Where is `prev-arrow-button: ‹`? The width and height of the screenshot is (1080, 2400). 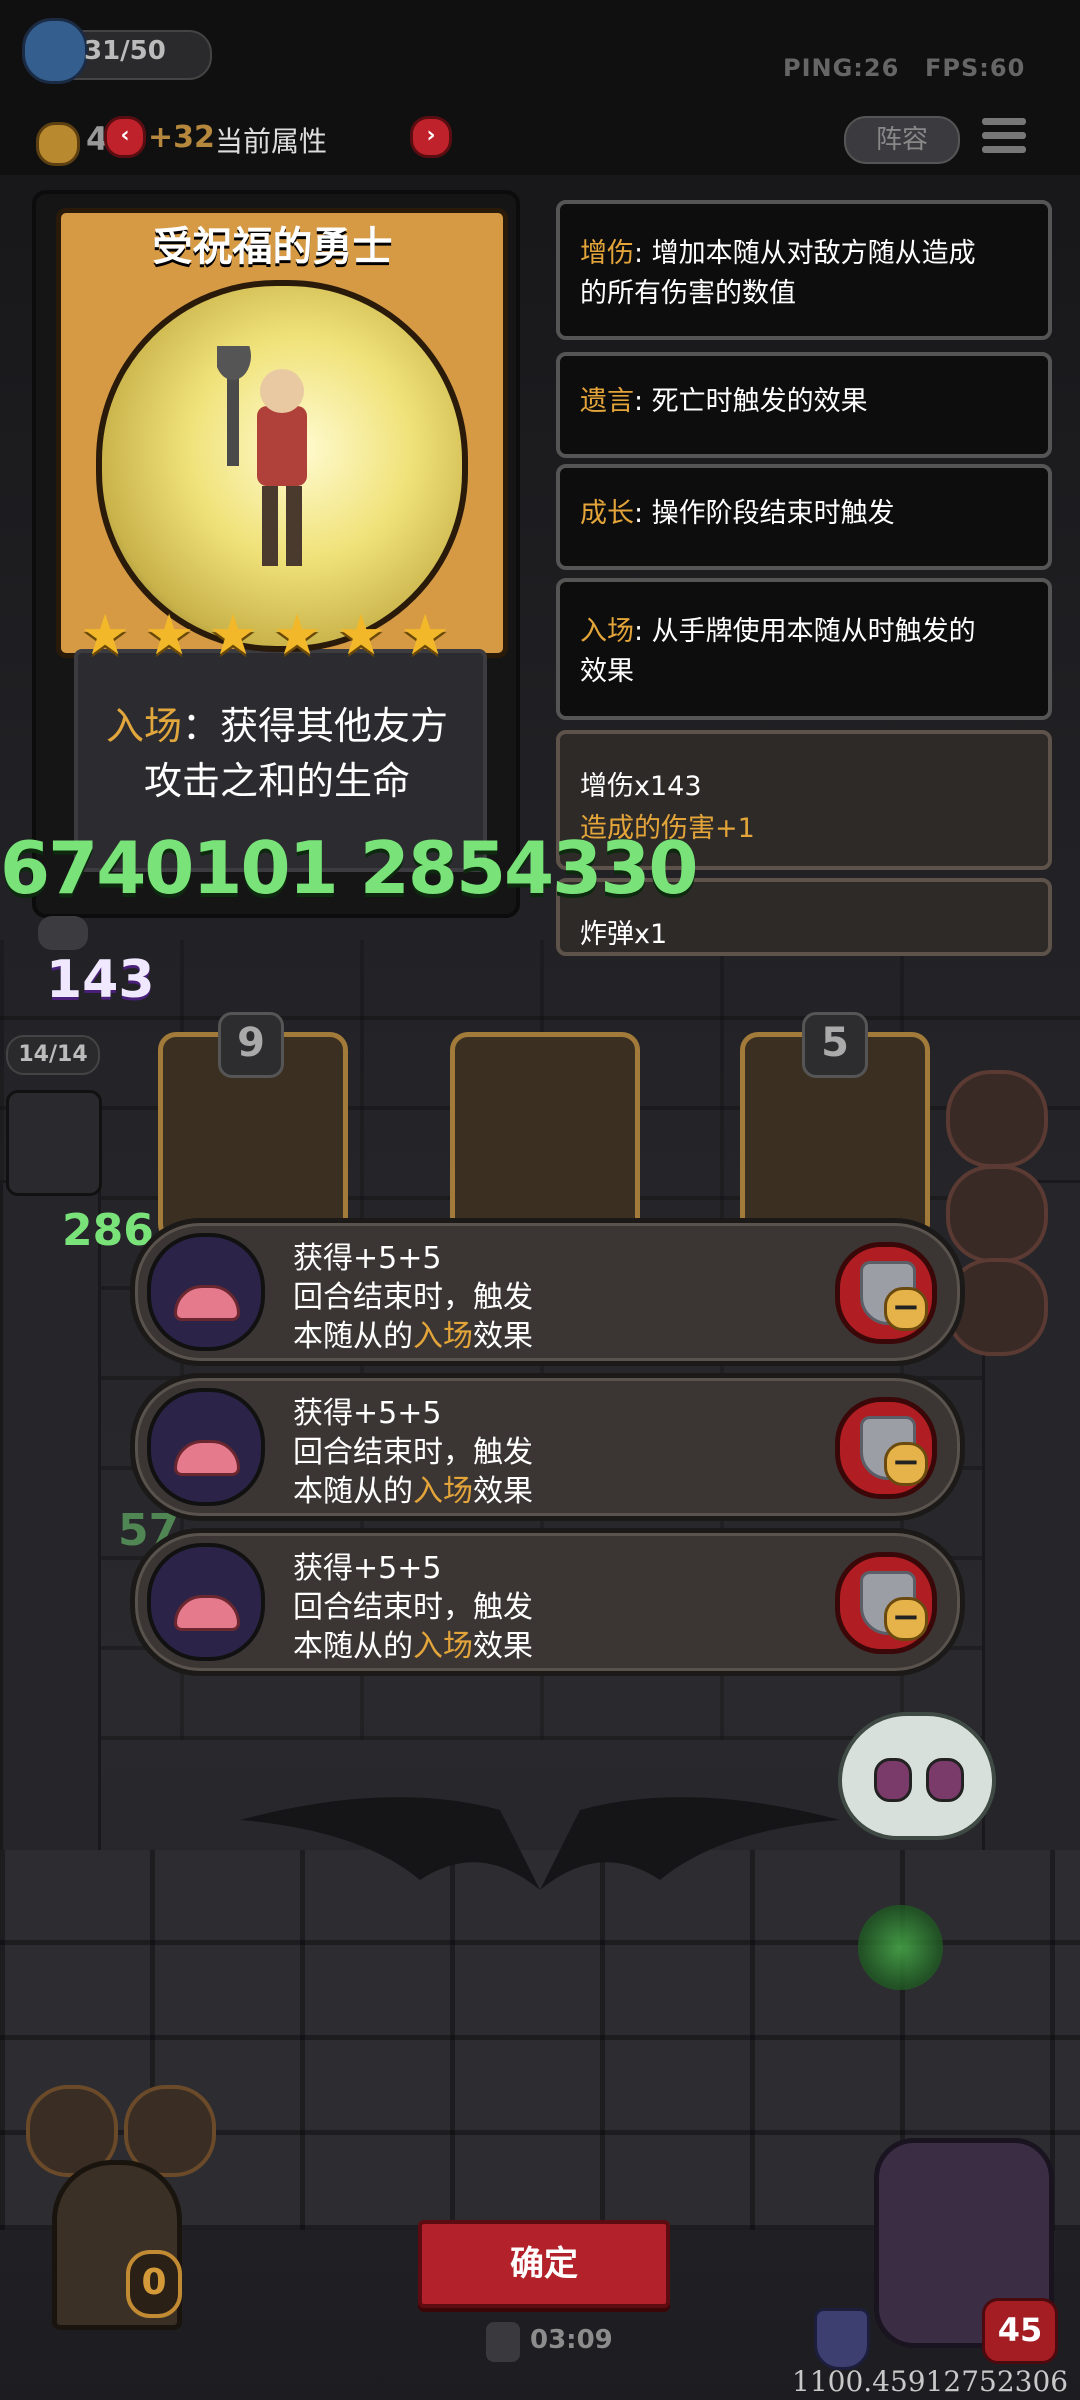
prev-arrow-button: ‹ is located at coordinates (125, 137).